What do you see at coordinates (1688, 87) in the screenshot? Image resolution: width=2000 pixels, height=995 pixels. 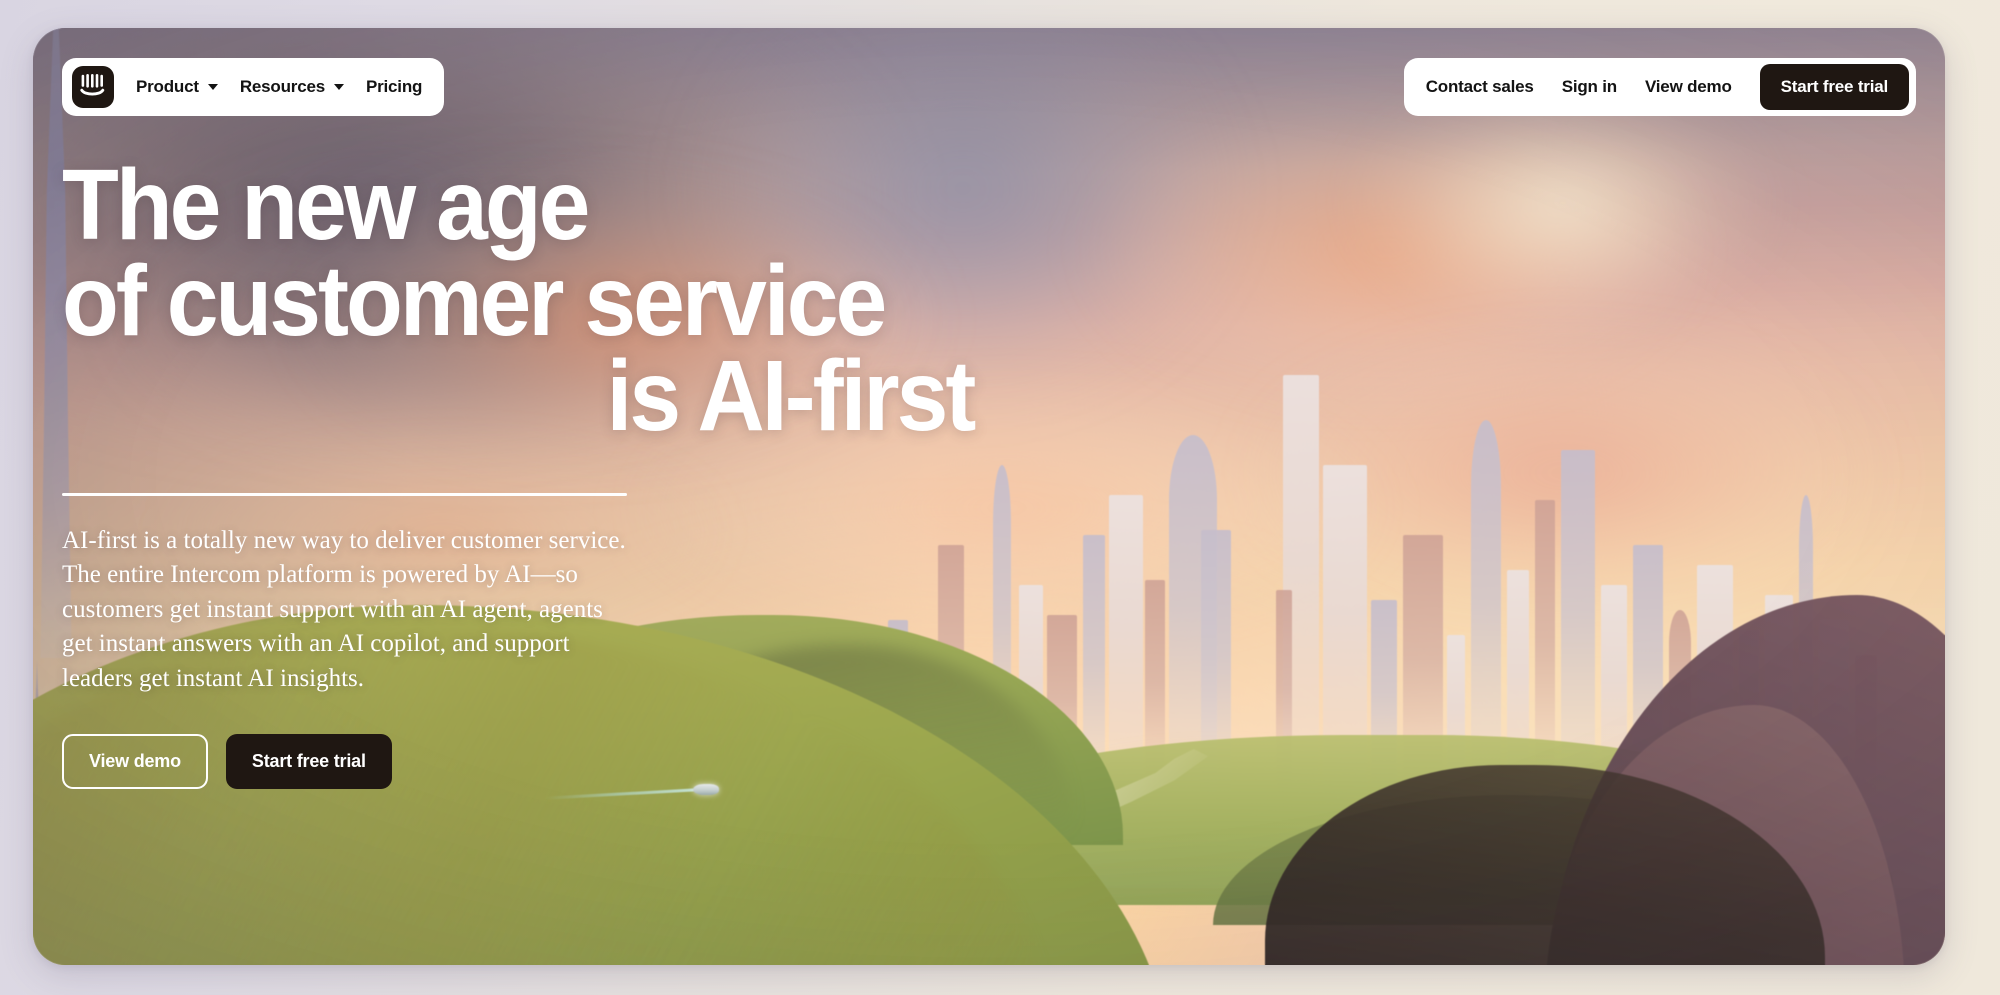 I see `nav-item-view-demo: View demo` at bounding box center [1688, 87].